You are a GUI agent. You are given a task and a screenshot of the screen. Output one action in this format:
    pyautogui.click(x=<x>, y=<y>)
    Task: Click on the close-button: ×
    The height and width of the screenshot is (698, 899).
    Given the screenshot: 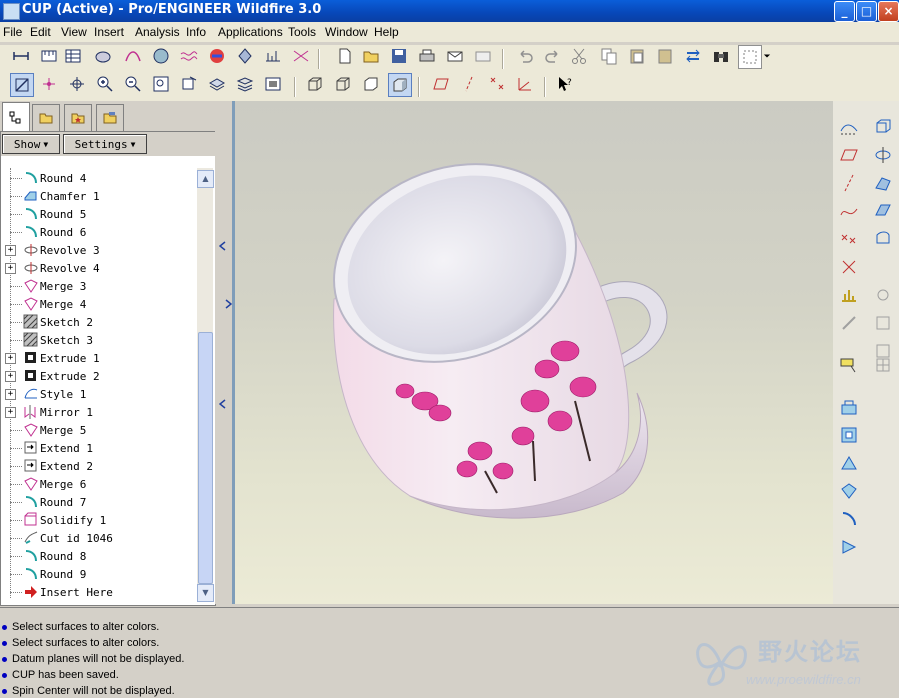 What is the action you would take?
    pyautogui.click(x=888, y=11)
    